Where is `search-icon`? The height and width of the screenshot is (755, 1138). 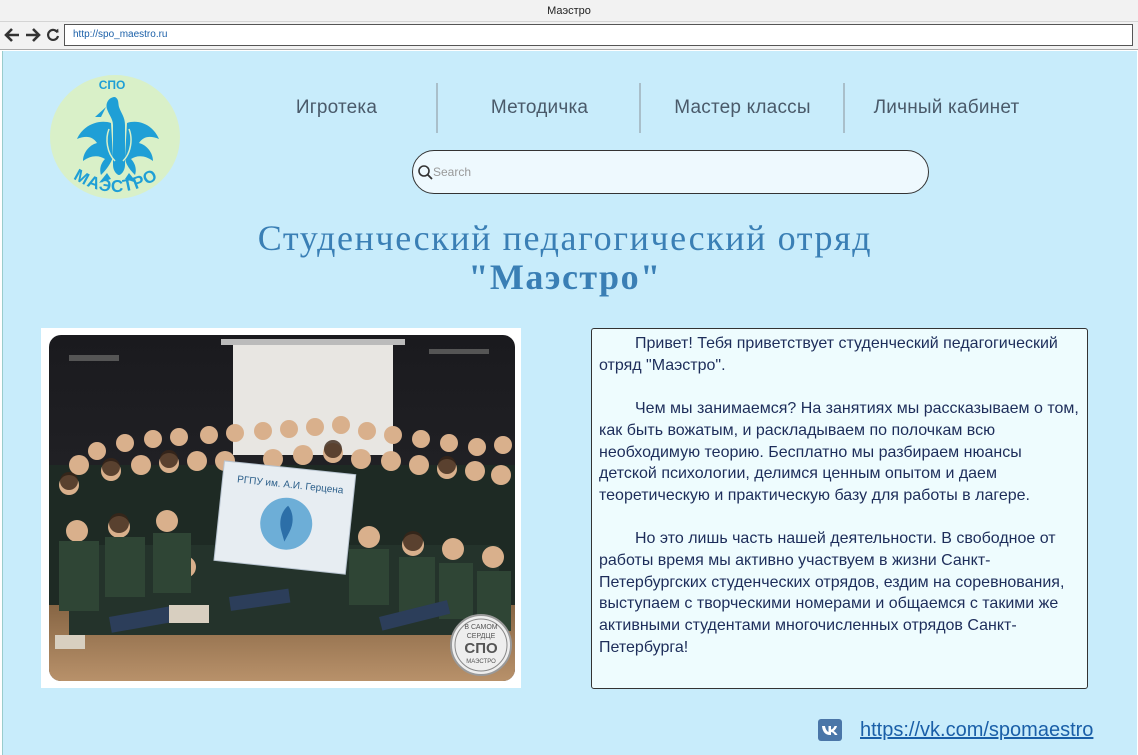
search-icon is located at coordinates (425, 172).